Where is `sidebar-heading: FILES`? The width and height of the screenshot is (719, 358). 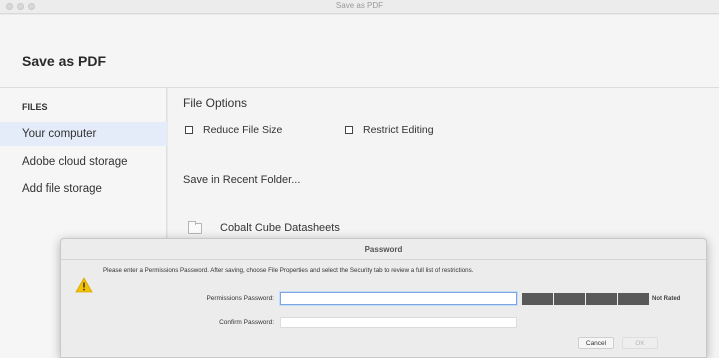 sidebar-heading: FILES is located at coordinates (35, 107).